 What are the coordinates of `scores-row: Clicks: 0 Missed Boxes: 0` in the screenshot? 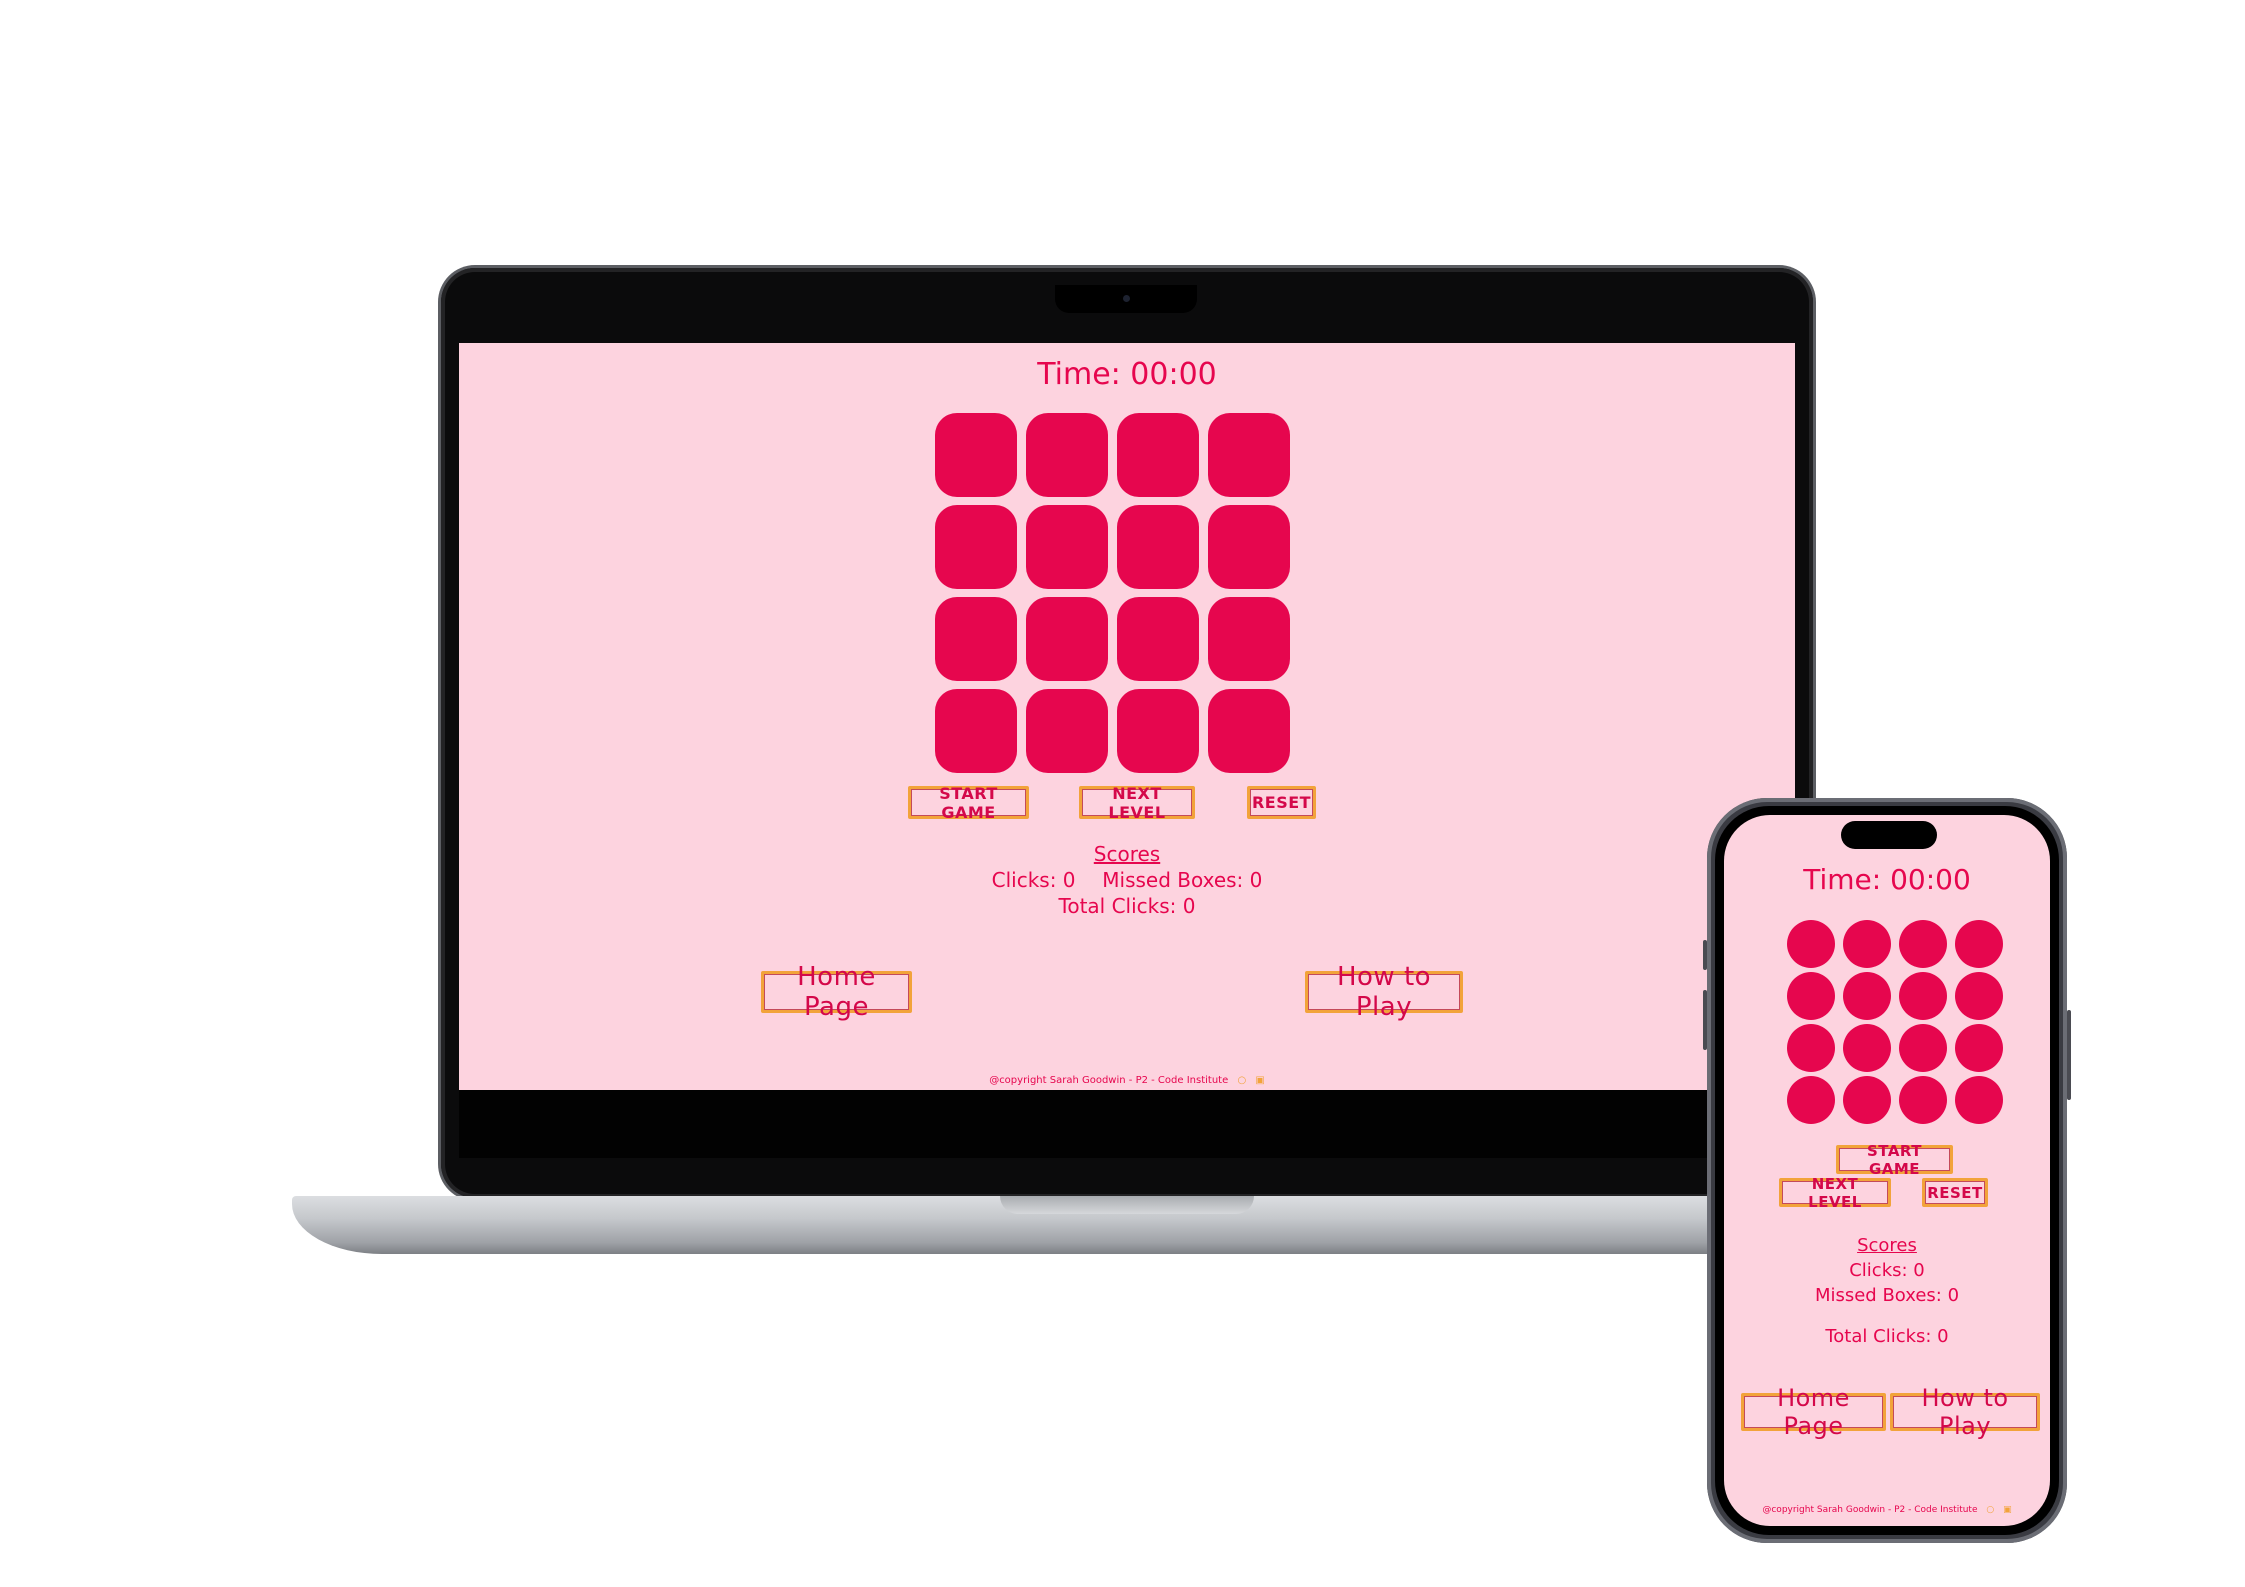 It's located at (1127, 880).